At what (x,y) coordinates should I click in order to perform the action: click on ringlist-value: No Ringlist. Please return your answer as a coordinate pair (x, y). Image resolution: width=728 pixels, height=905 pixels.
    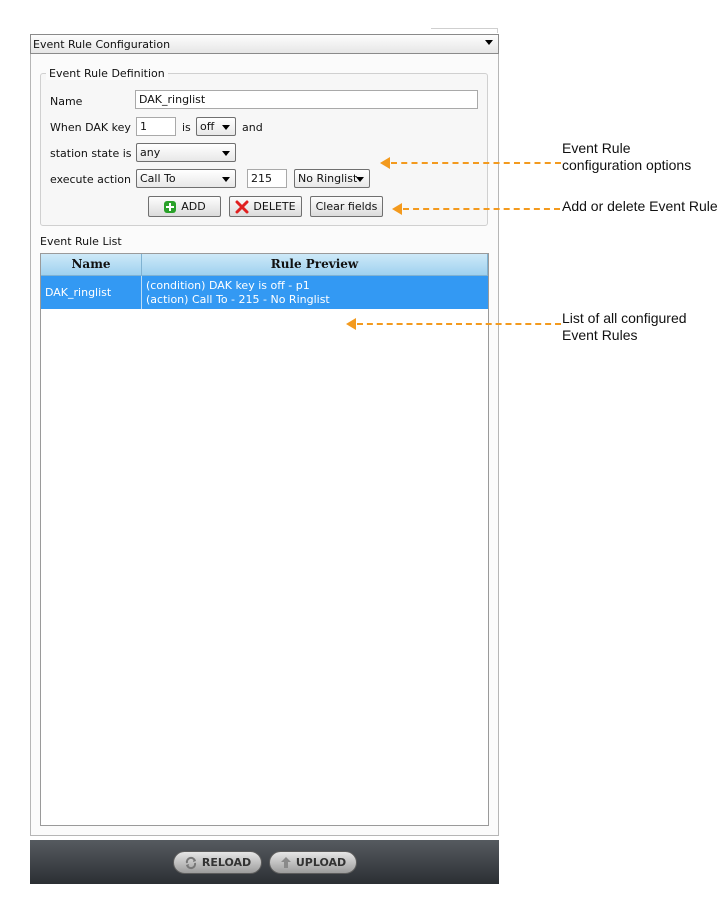
    Looking at the image, I should click on (328, 178).